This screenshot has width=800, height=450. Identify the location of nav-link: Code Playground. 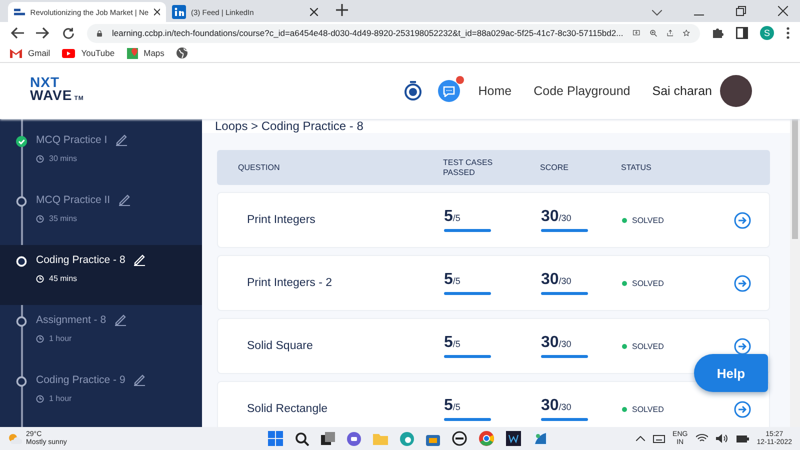
(582, 91).